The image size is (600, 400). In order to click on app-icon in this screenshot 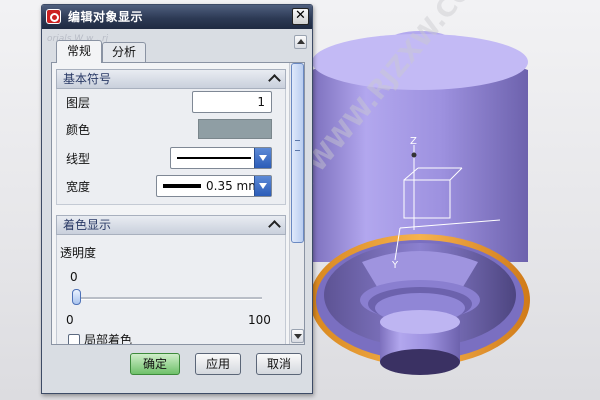, I will do `click(53, 16)`.